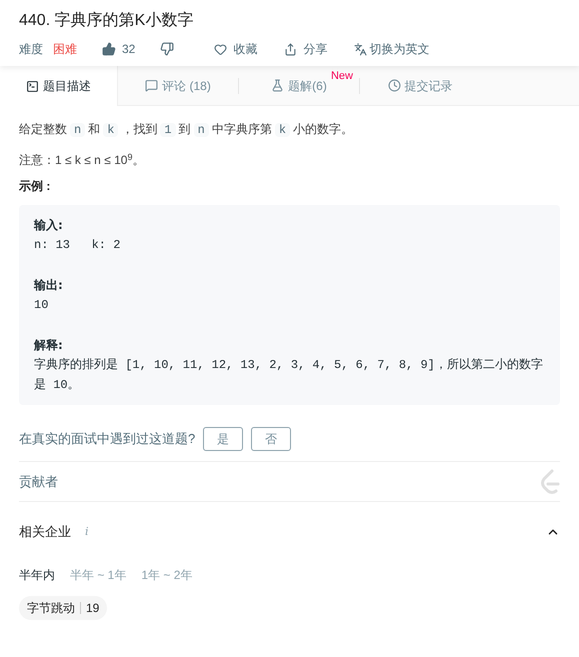  I want to click on tab: 提交记录, so click(420, 85).